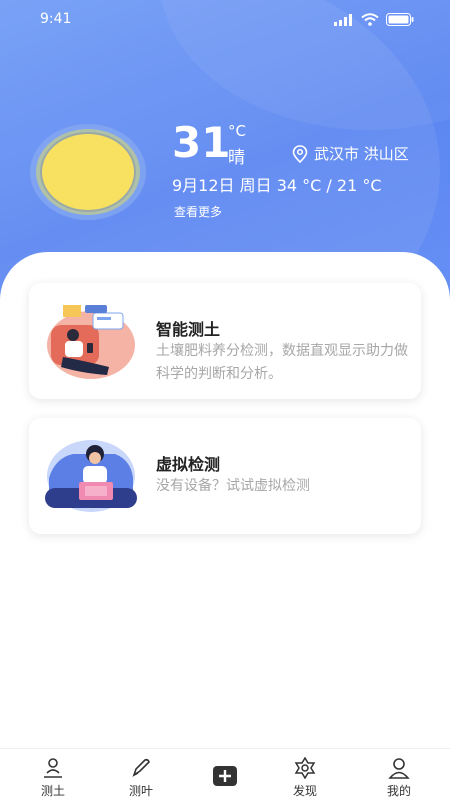 This screenshot has height=801, width=450. I want to click on tab-add, so click(225, 773).